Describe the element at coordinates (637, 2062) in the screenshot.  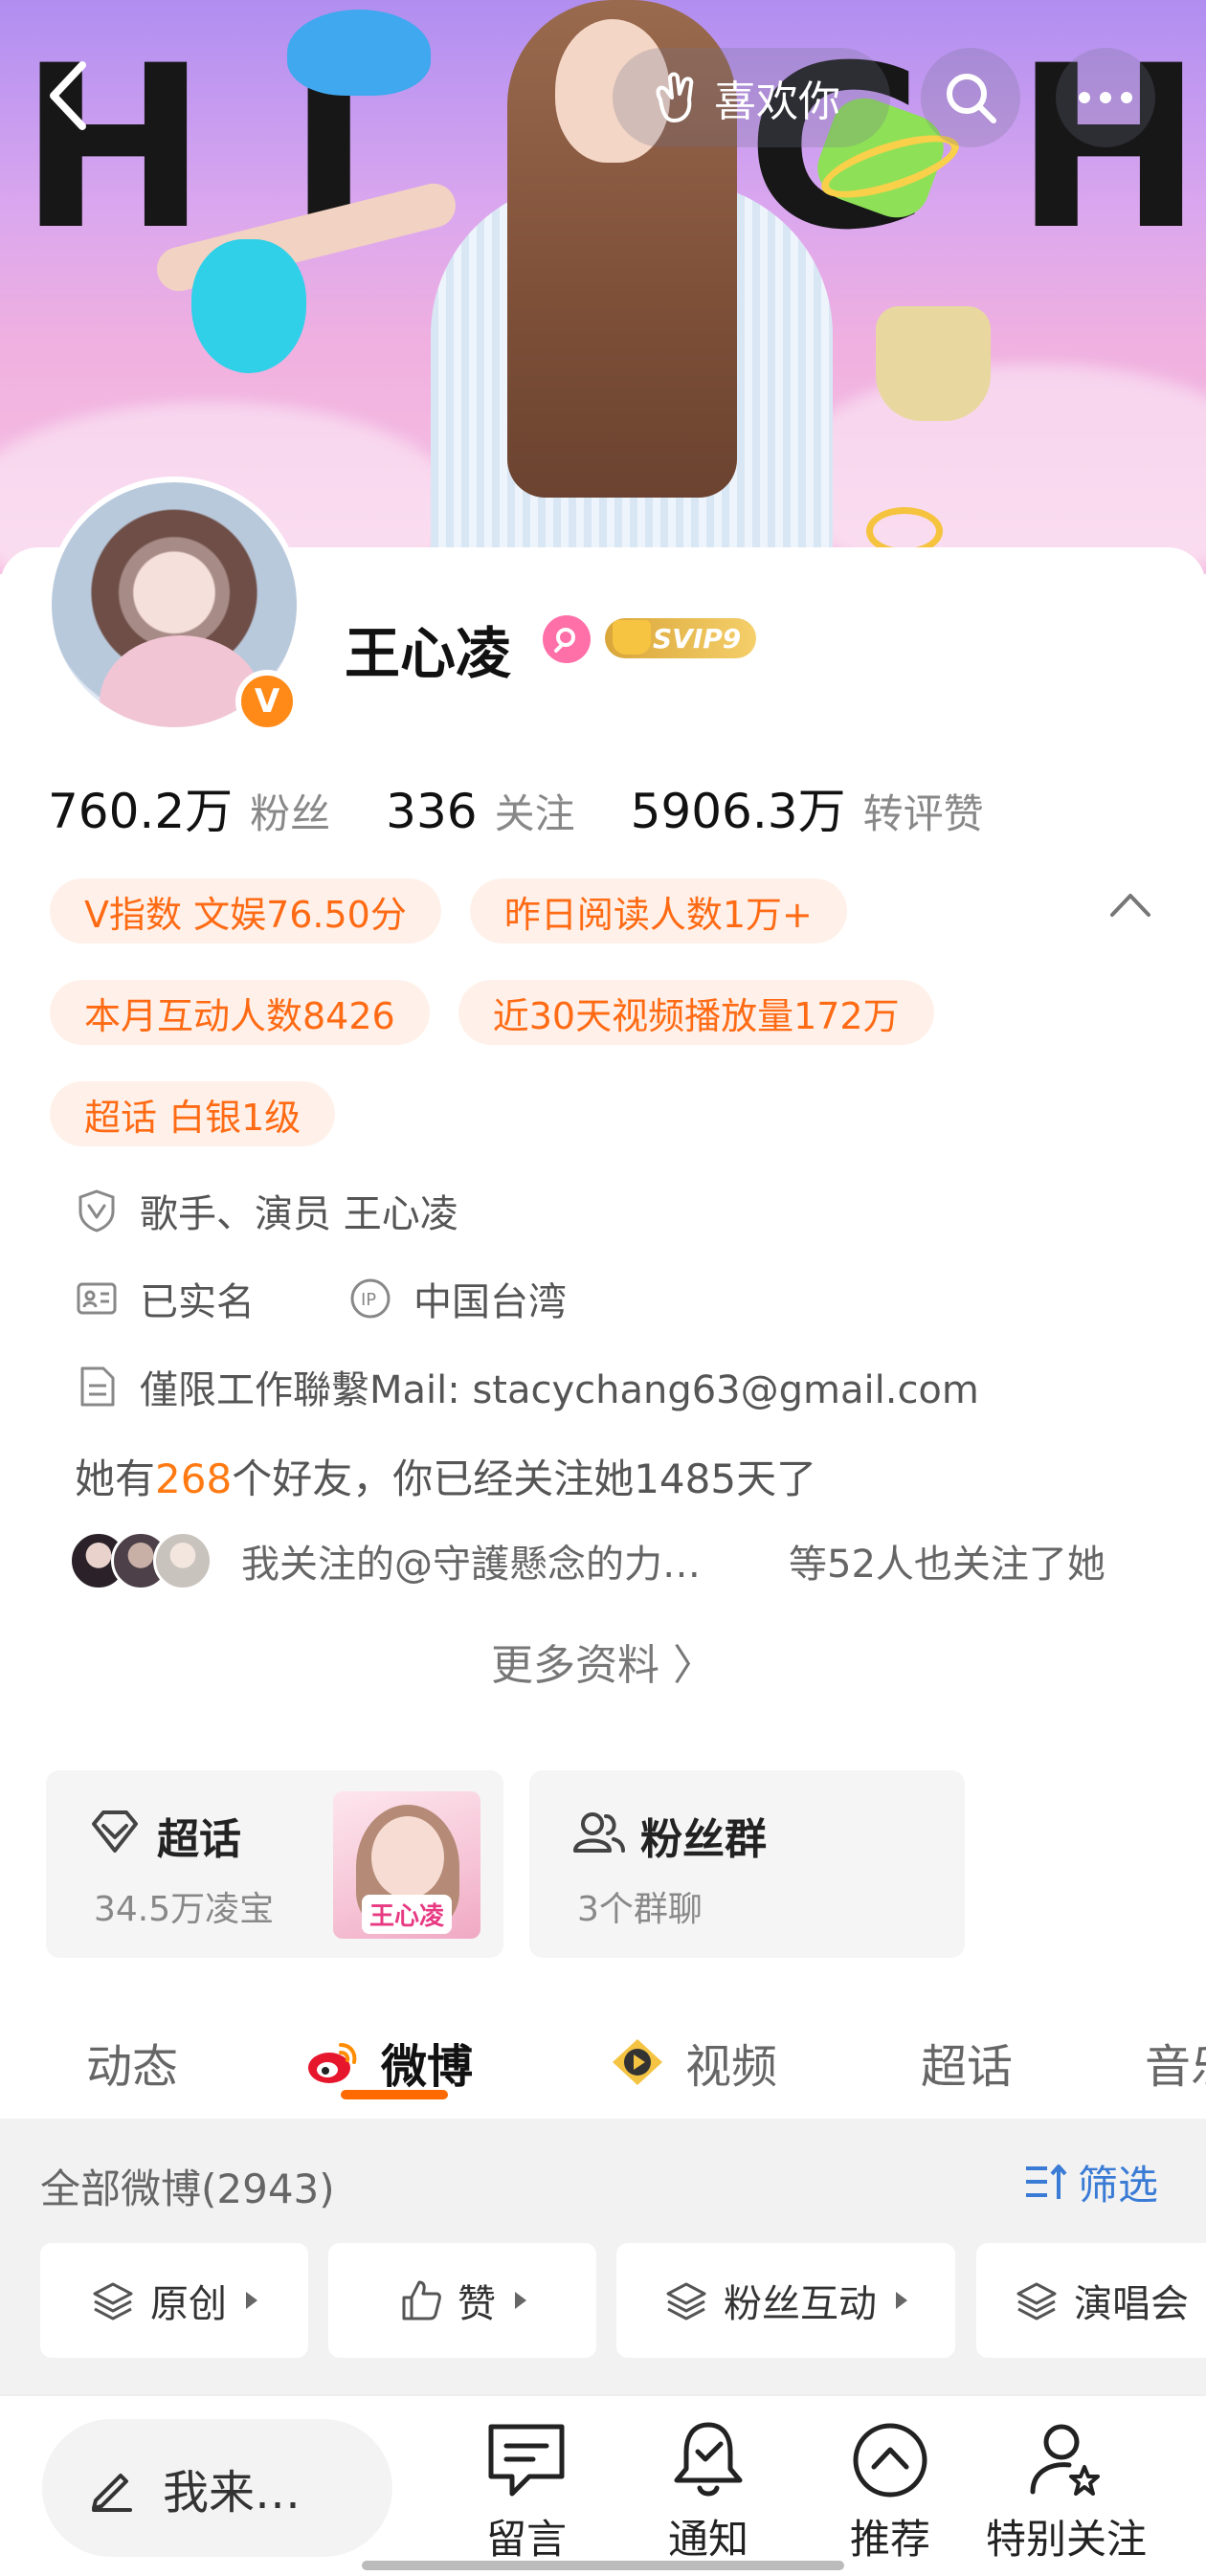
I see `video-play-icon` at that location.